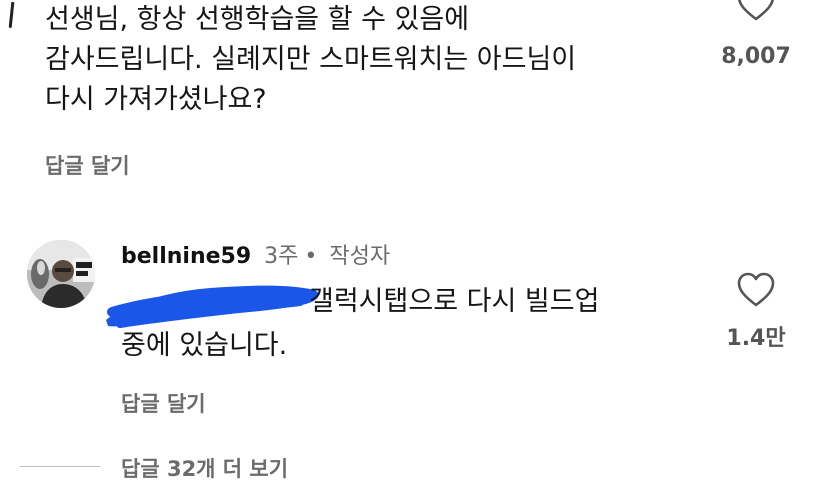  What do you see at coordinates (156, 99) in the screenshot?
I see `comment-1-line: 다시 가져가셨나요?` at bounding box center [156, 99].